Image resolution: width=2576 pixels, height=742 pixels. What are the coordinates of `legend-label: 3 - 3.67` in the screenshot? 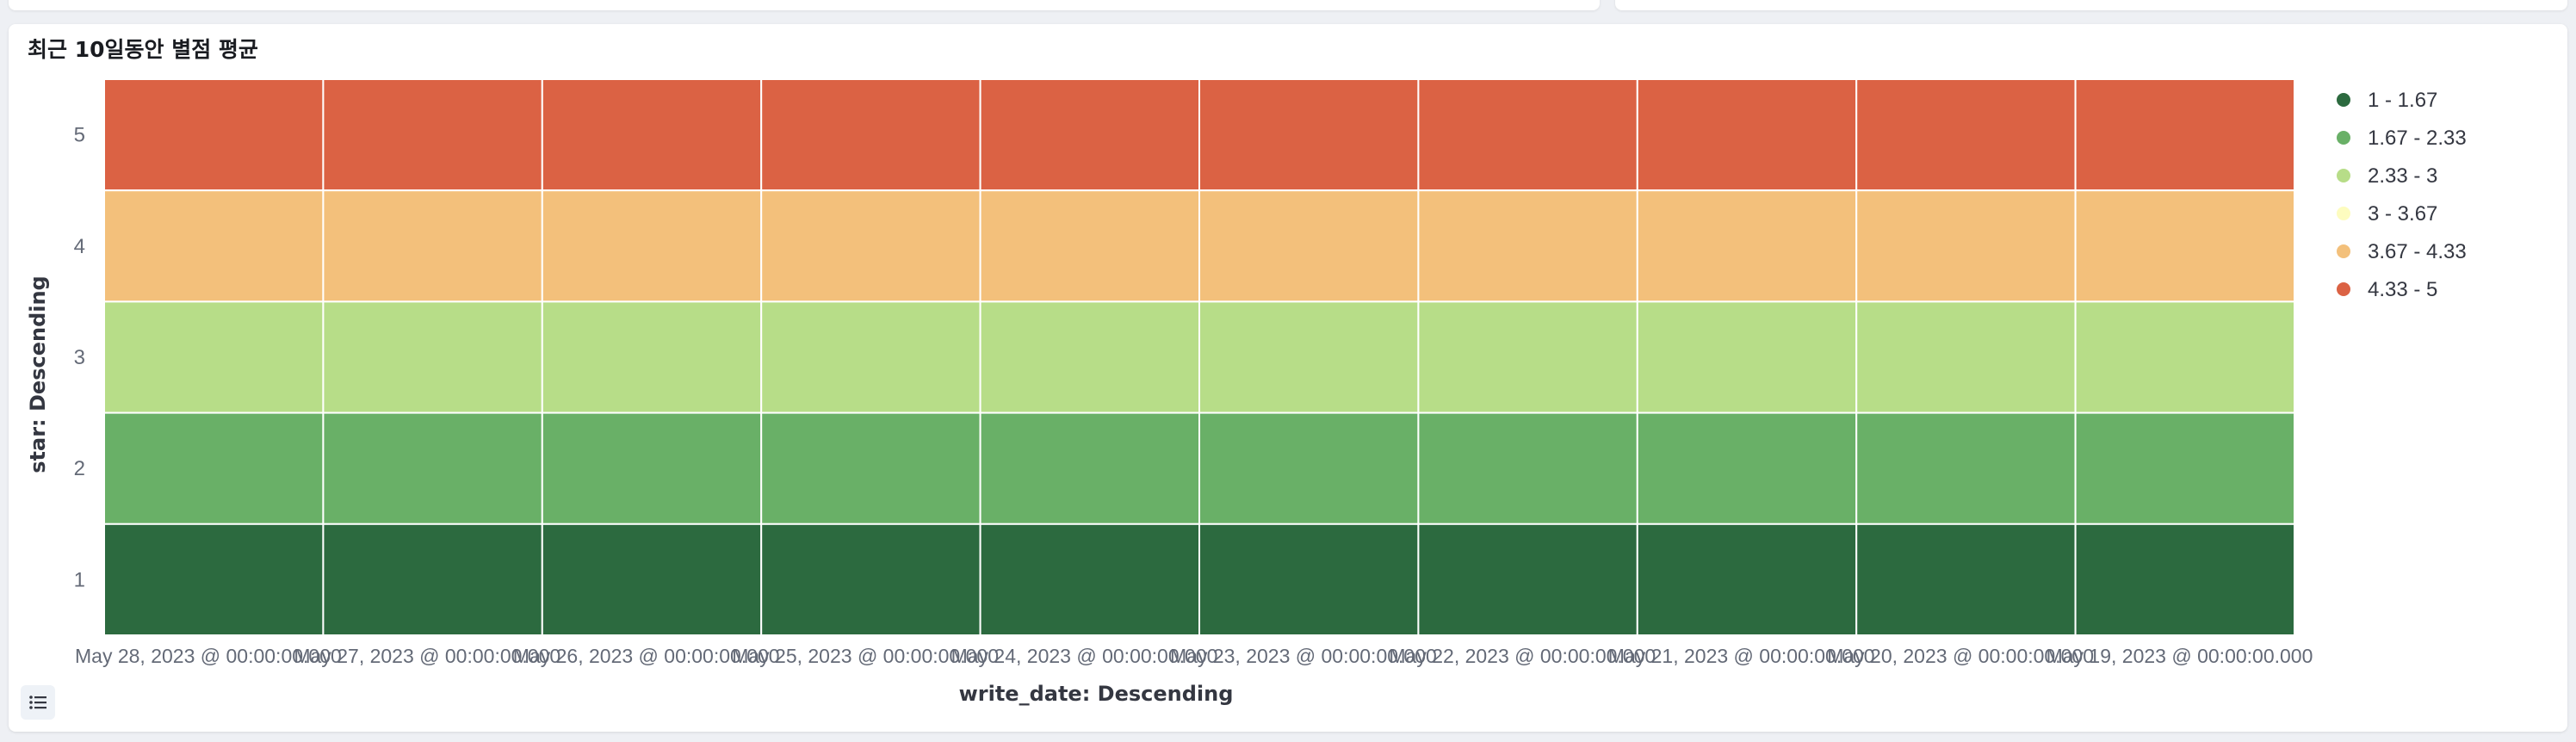 It's located at (2403, 214).